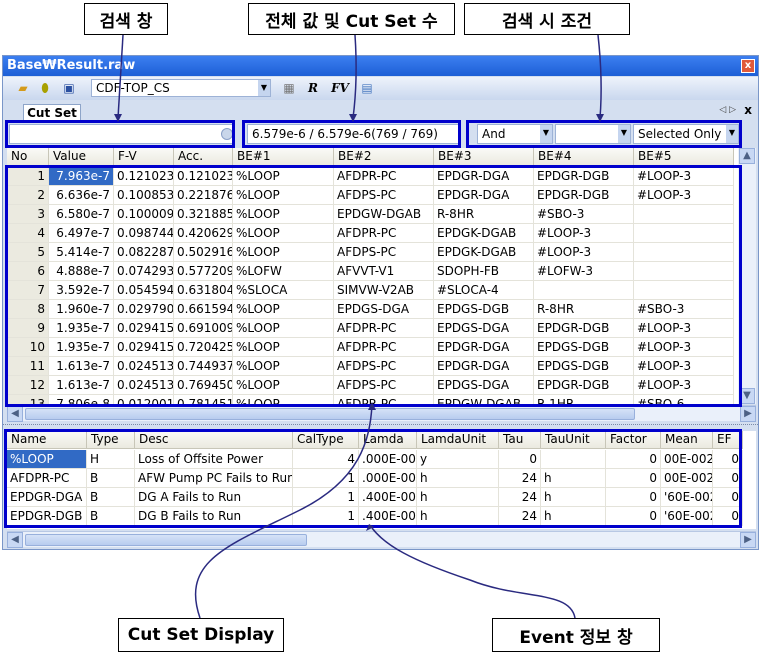 Image resolution: width=761 pixels, height=654 pixels. I want to click on arrow-total, so click(354, 76).